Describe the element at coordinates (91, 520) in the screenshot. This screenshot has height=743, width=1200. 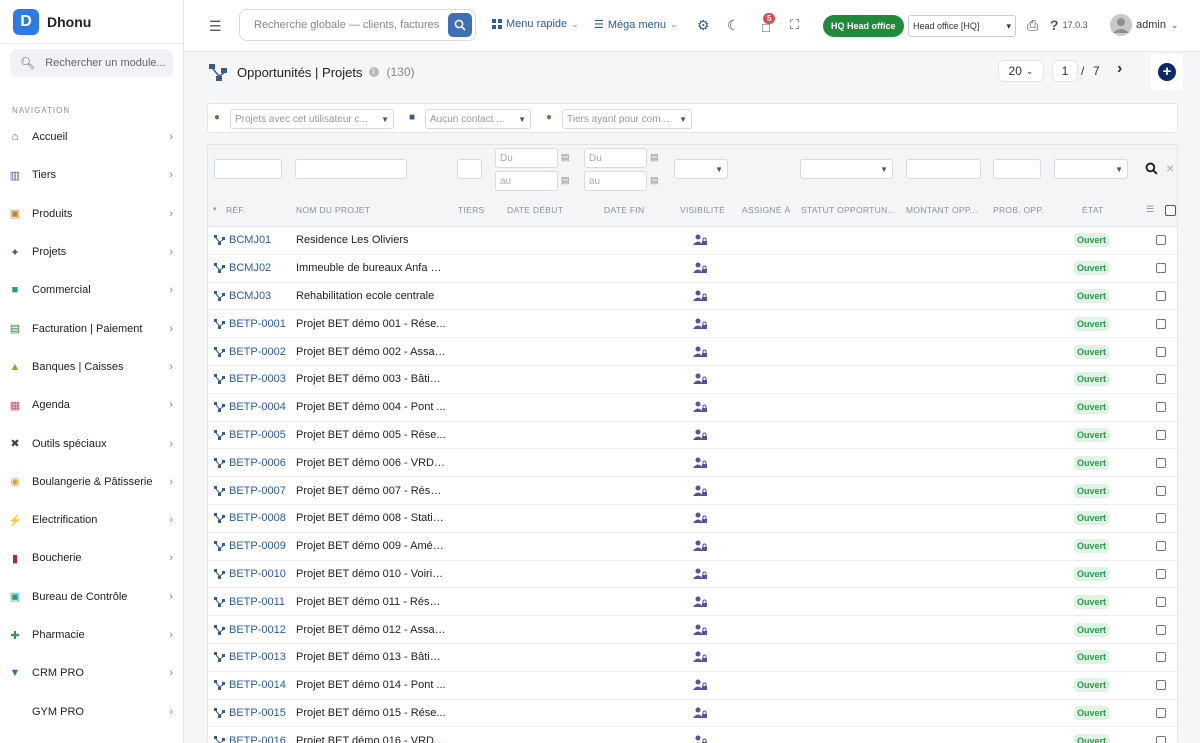
I see `sidebar-item: ⚡ Electrification ›` at that location.